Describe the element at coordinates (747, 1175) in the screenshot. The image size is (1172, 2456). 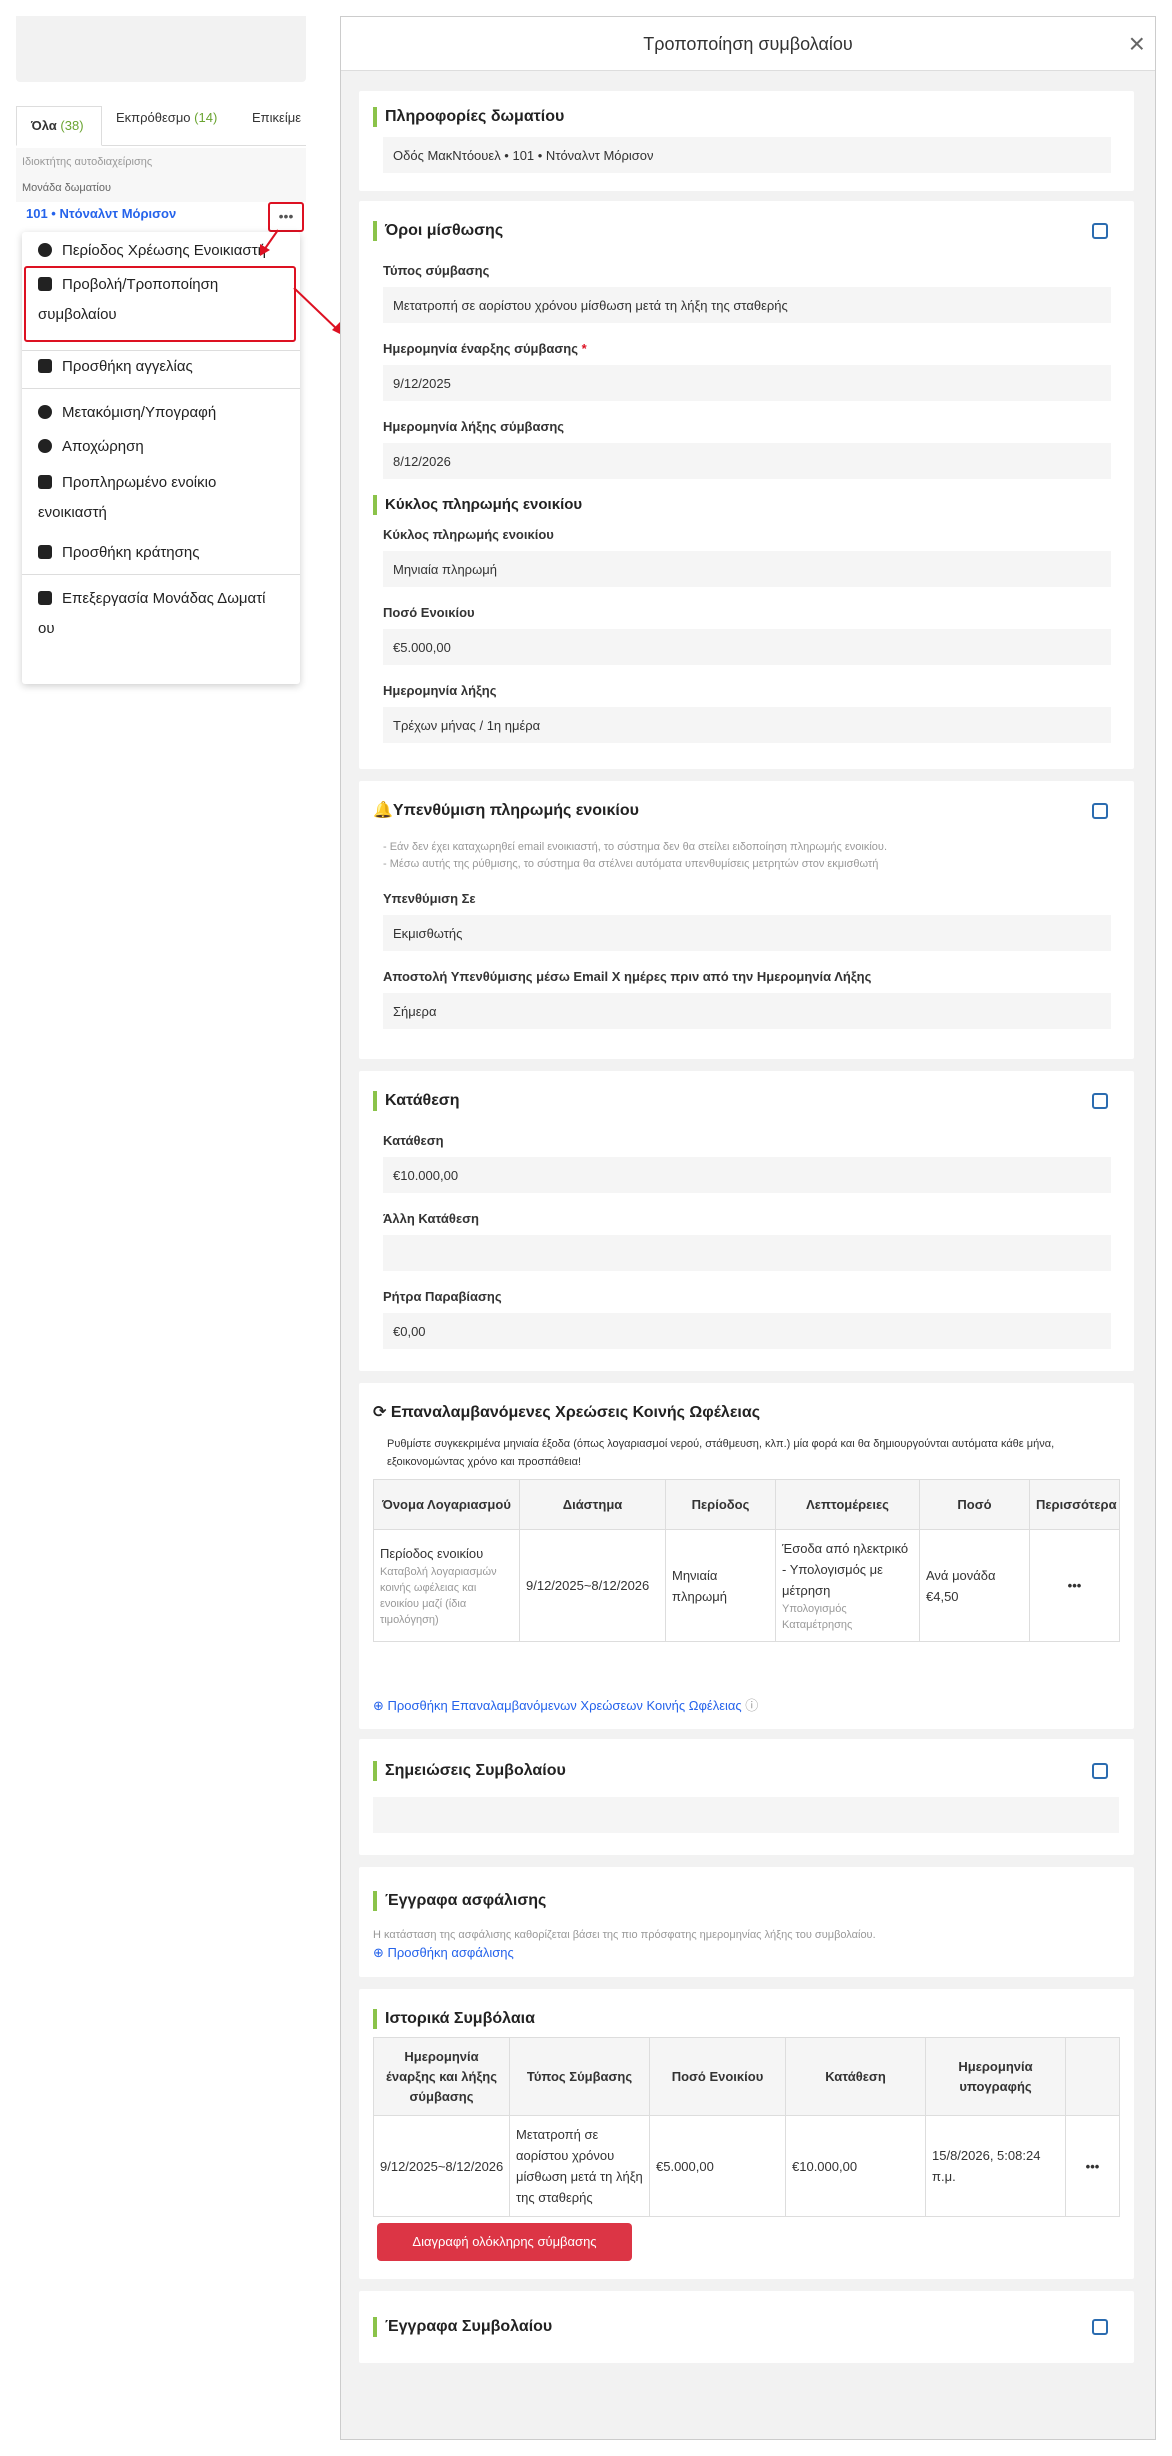
I see `deposit-field: €10.000,00` at that location.